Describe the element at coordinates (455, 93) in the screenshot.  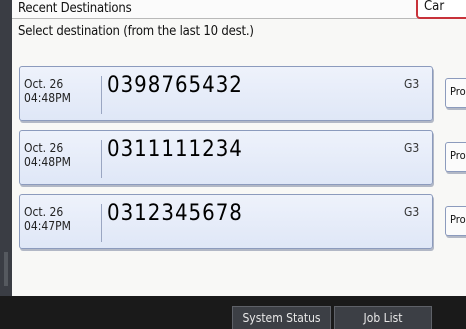
I see `program-button-1: Pro` at that location.